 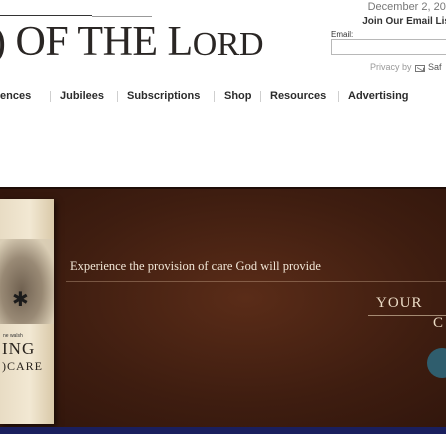 I want to click on email-field-label: Email:, so click(x=342, y=34).